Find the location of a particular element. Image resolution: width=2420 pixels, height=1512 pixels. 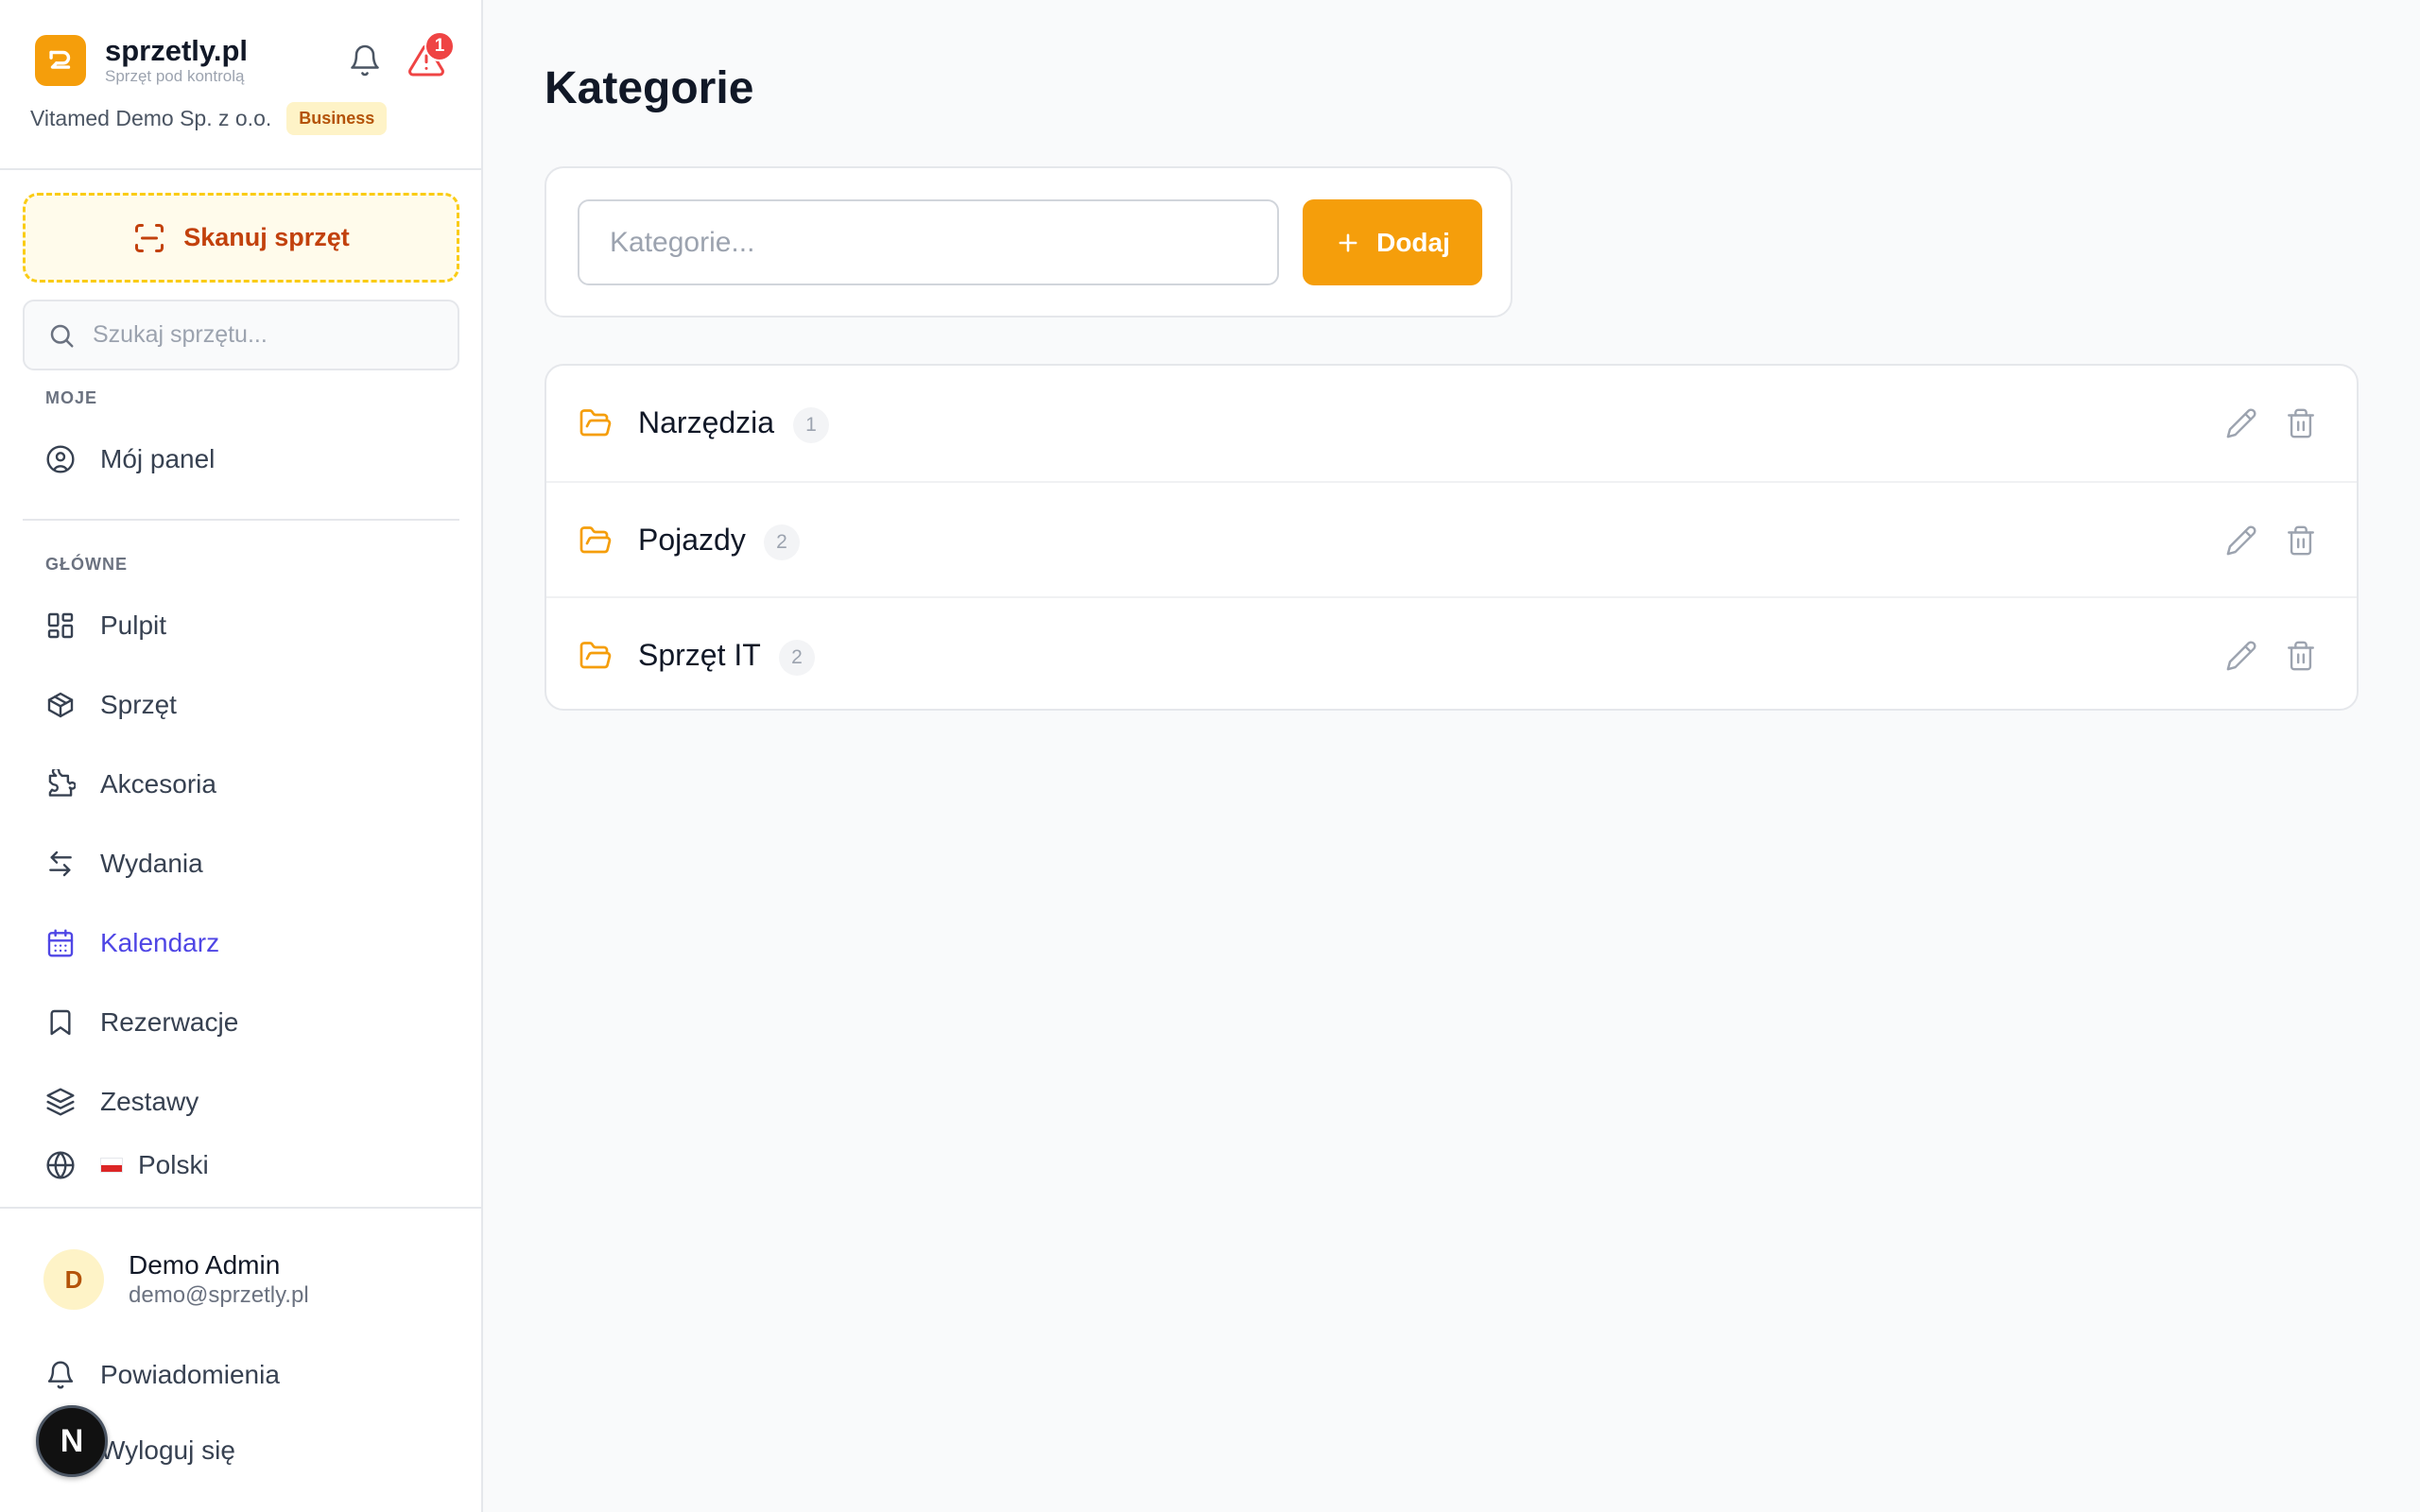

organization: Vitamed Demo Sp. z o.o. Business is located at coordinates (209, 118).